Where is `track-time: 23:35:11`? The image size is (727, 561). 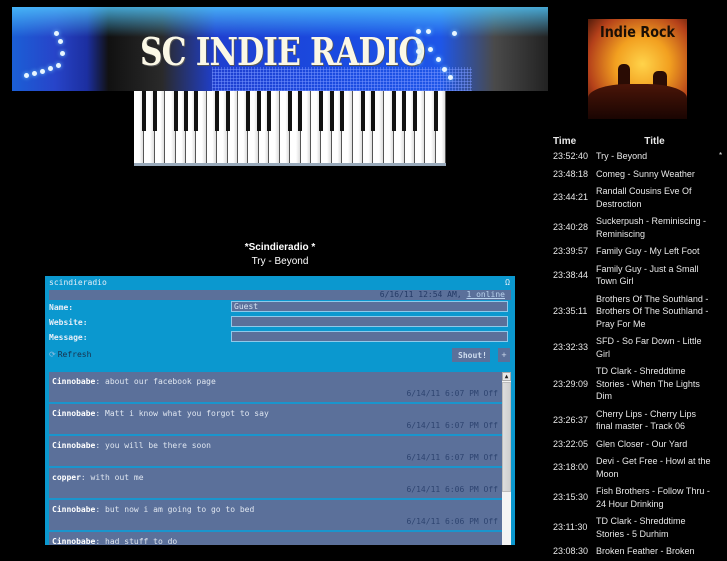
track-time: 23:35:11 is located at coordinates (570, 311).